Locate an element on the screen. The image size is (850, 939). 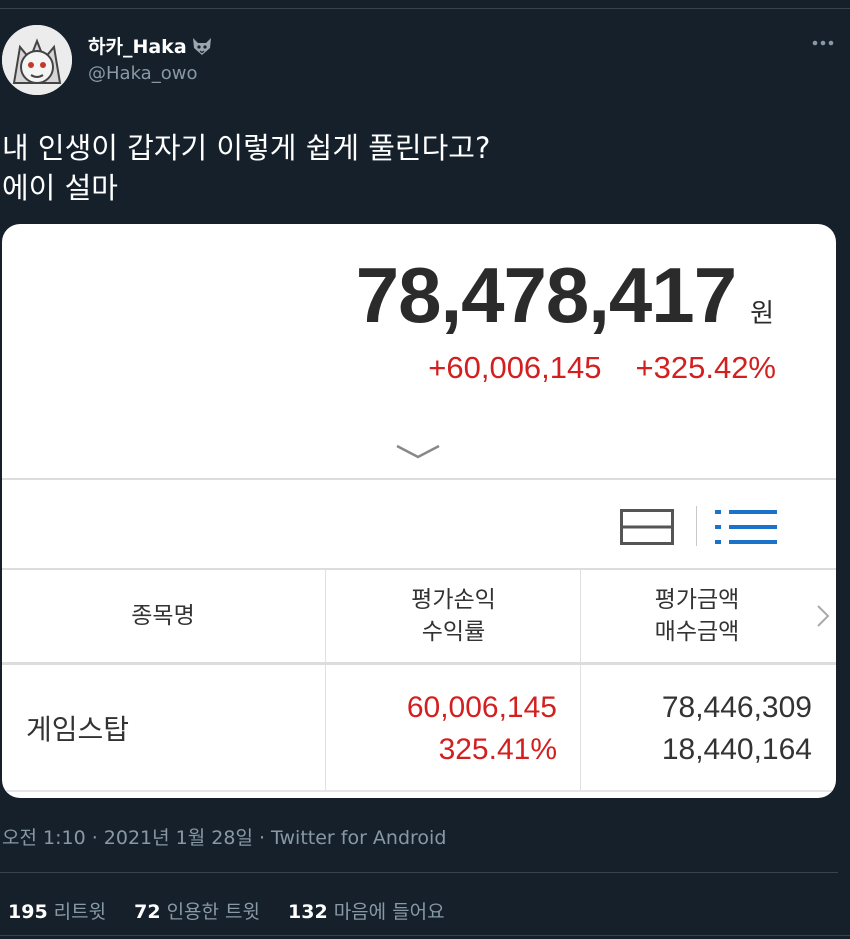
quote-tweets-label: 인용한 트윗 is located at coordinates (213, 912).